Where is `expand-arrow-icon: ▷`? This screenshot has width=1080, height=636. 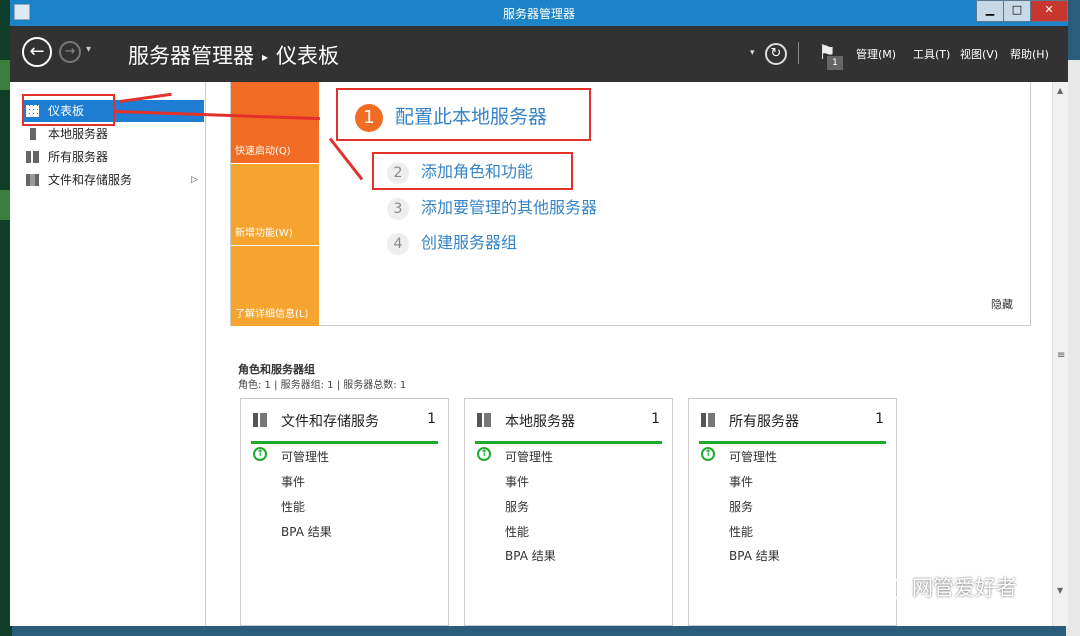
expand-arrow-icon: ▷ is located at coordinates (194, 180).